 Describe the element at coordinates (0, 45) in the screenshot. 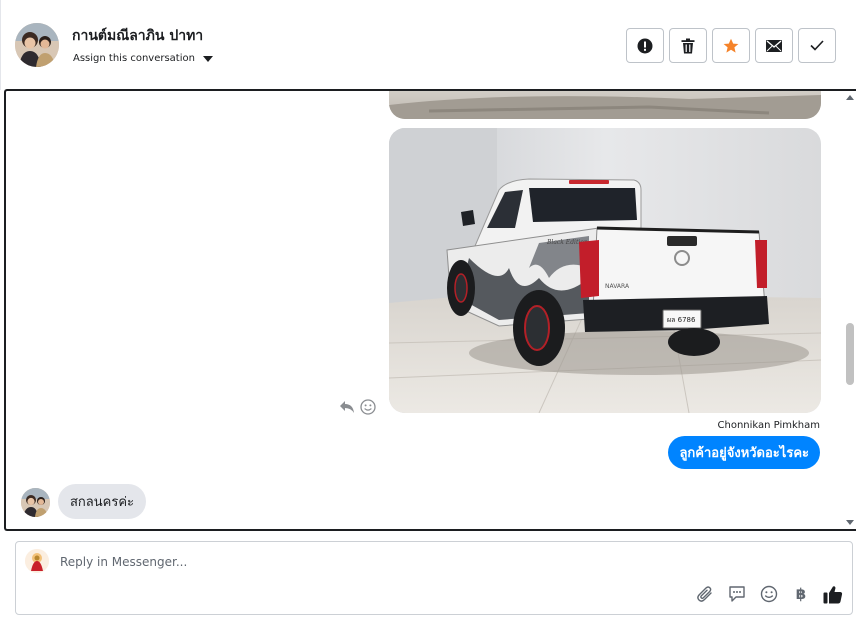

I see `divider` at that location.